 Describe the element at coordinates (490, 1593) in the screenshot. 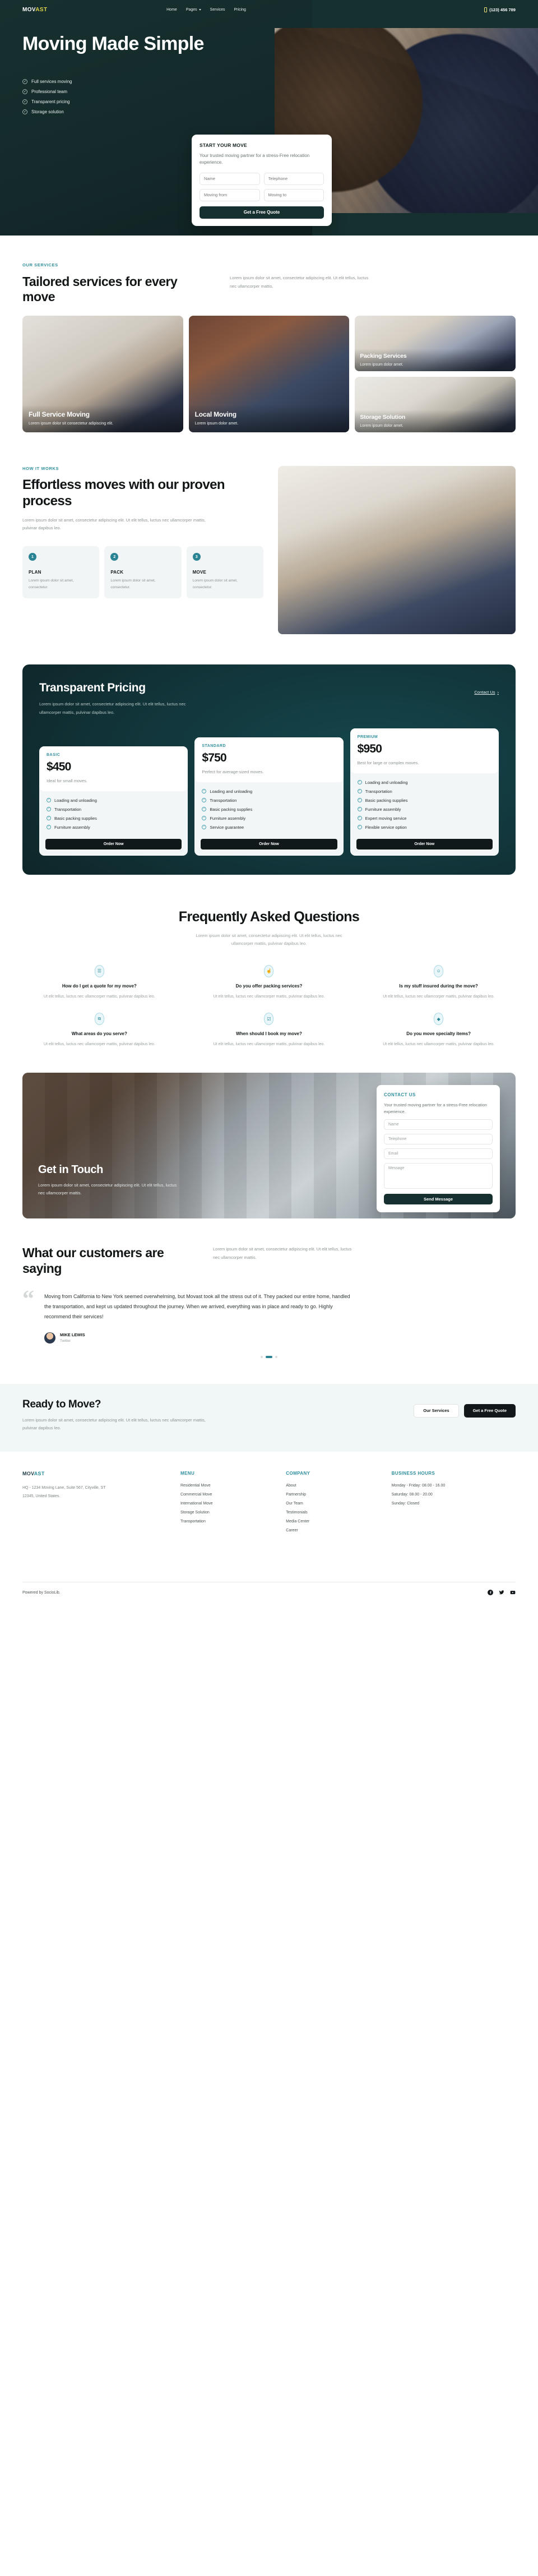

I see `facebook-icon` at that location.